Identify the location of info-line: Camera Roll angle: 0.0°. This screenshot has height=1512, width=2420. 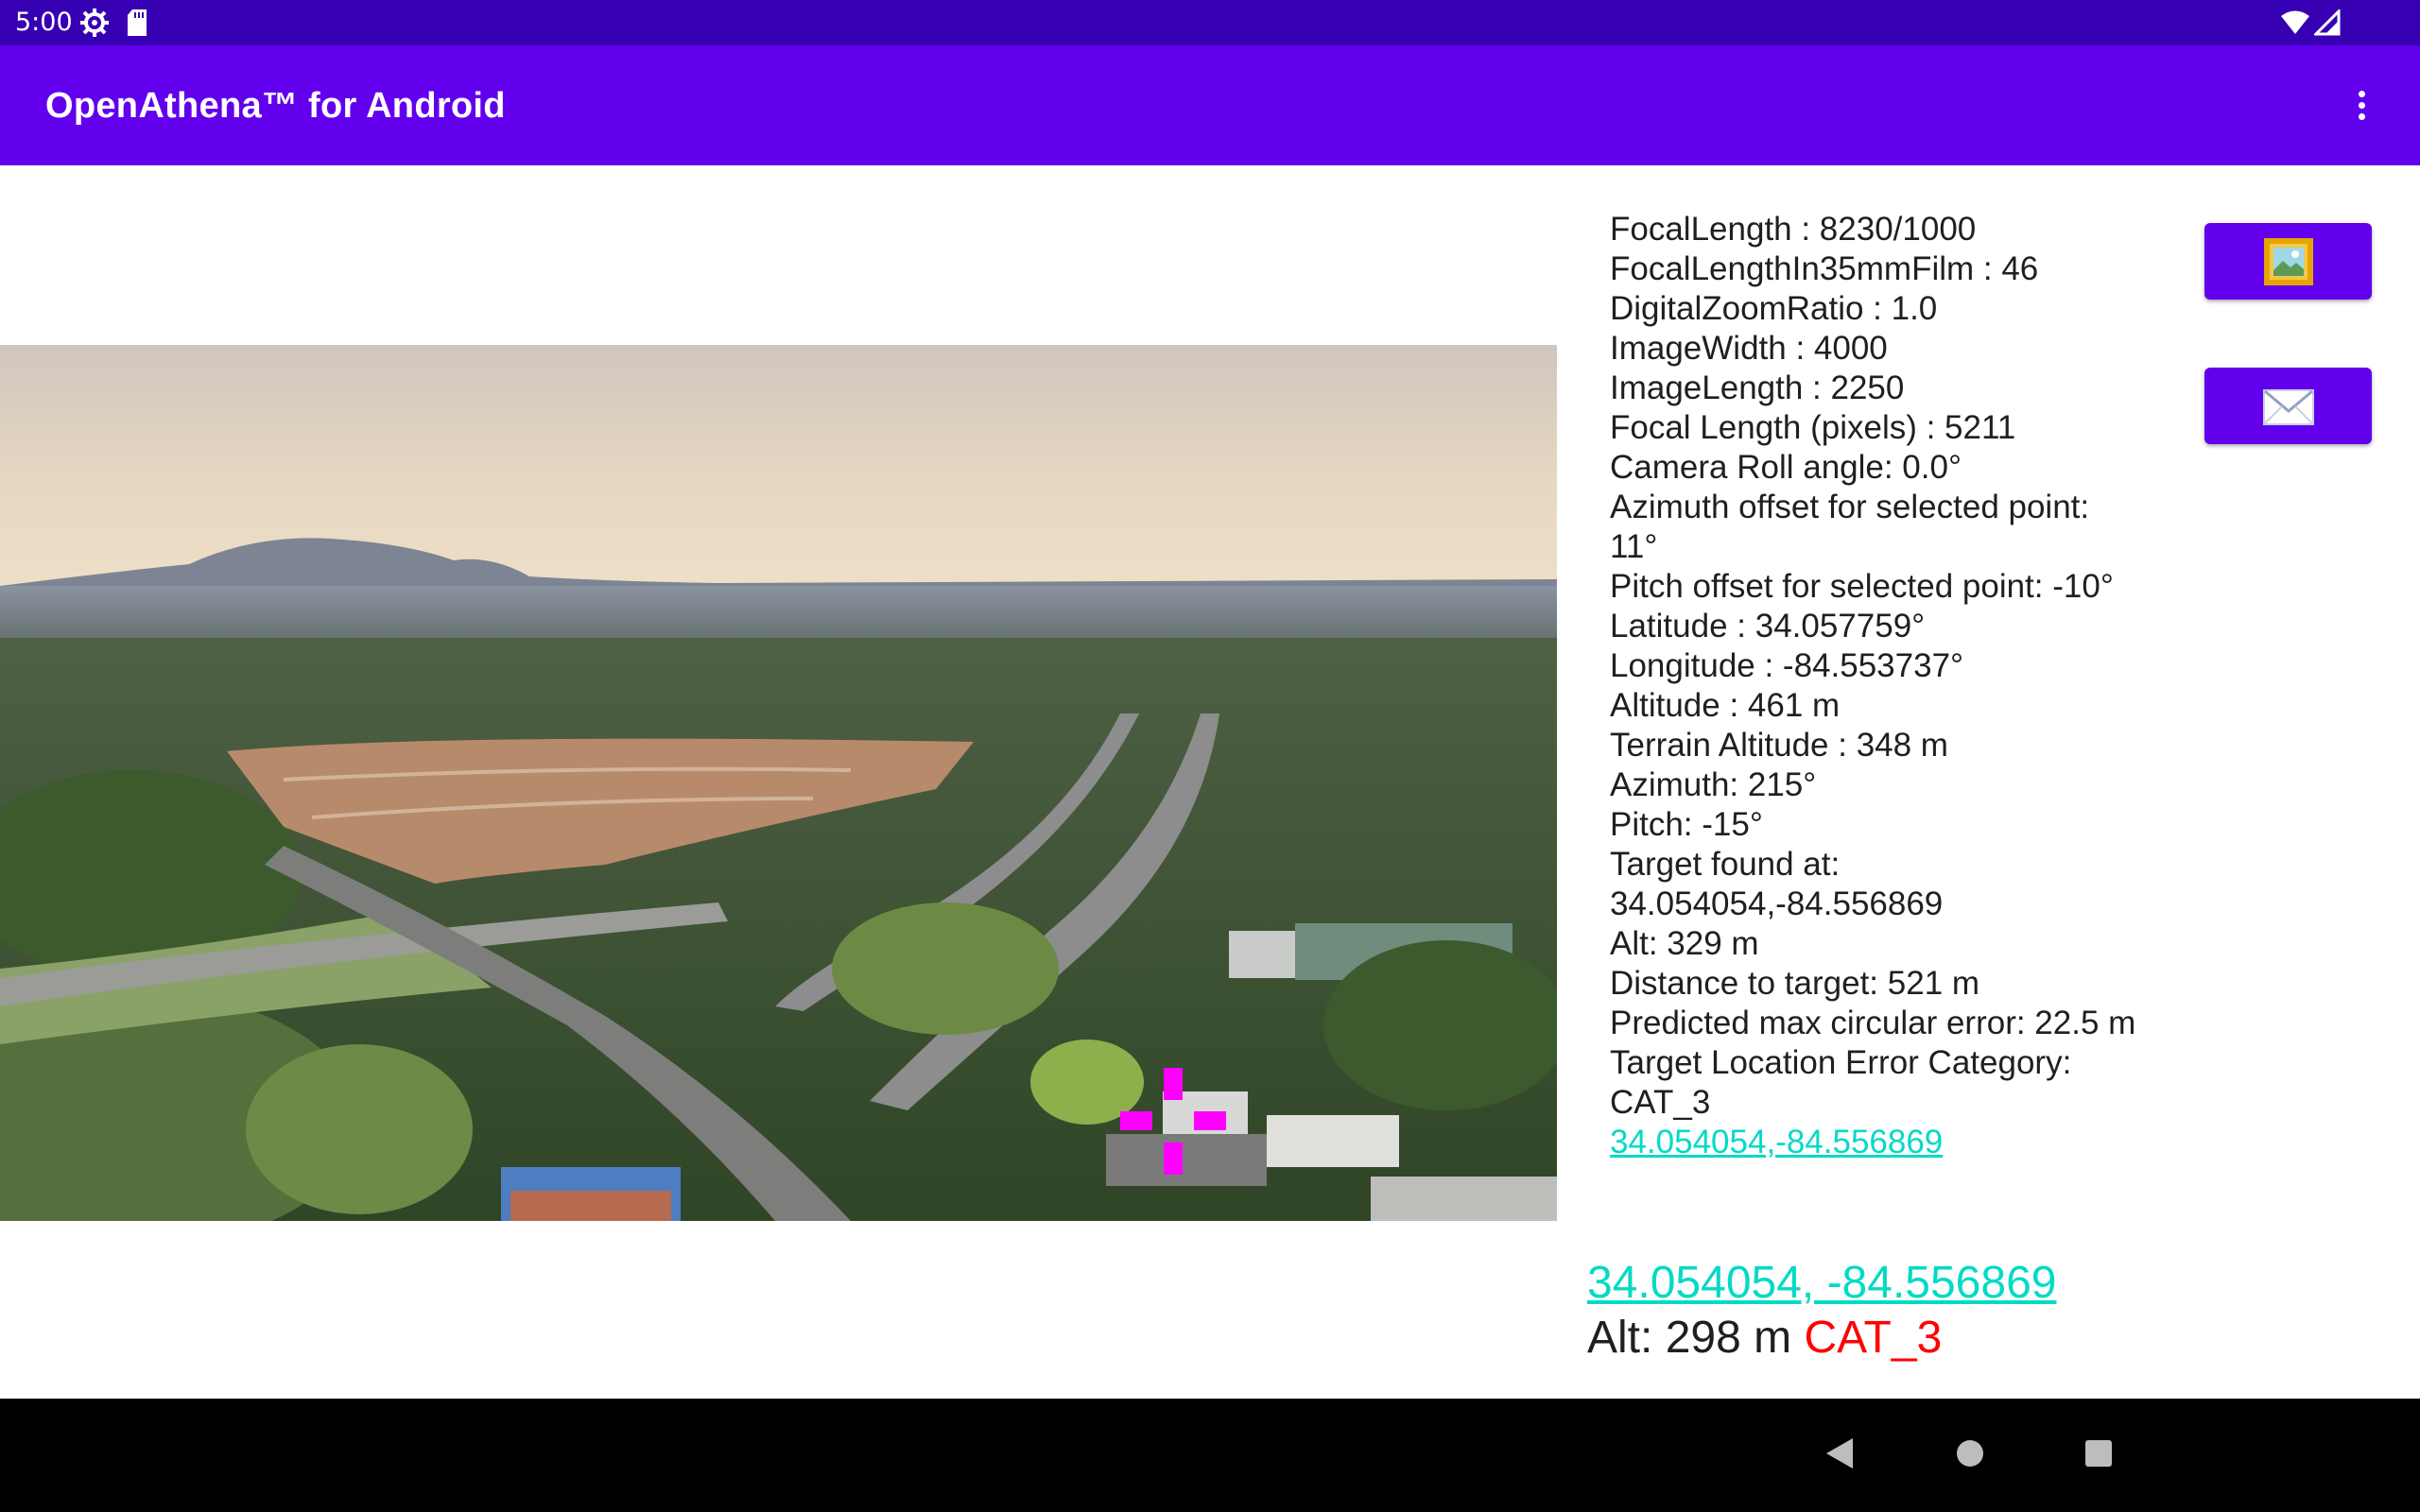
(1786, 467).